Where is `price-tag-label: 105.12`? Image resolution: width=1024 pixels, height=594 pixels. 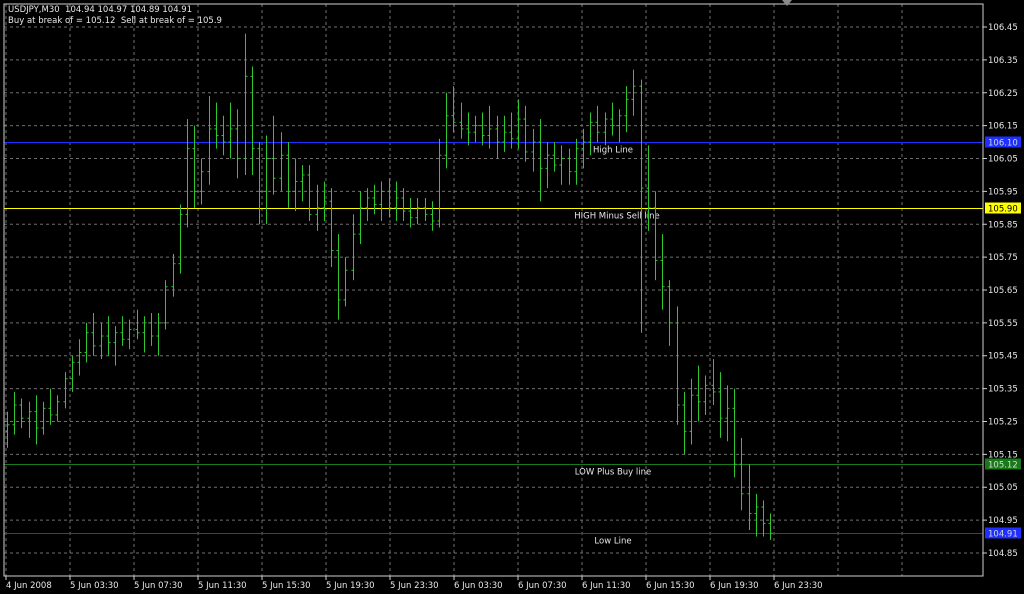
price-tag-label: 105.12 is located at coordinates (1003, 466).